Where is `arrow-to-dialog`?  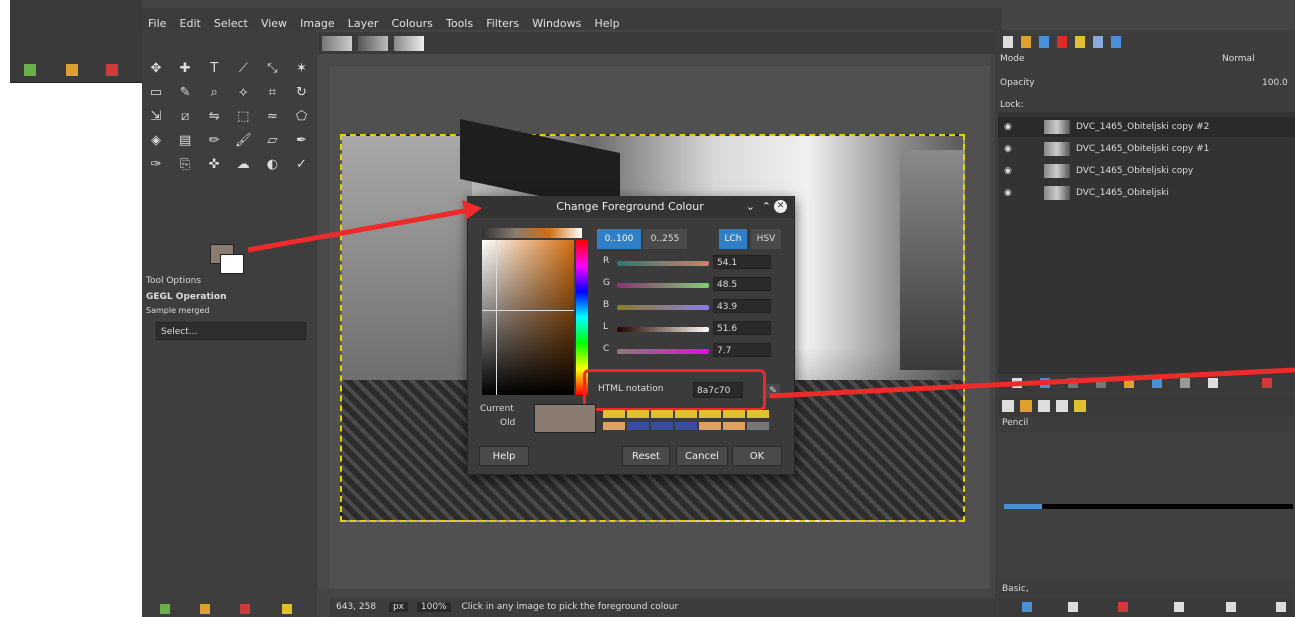
arrow-to-dialog is located at coordinates (359, 230).